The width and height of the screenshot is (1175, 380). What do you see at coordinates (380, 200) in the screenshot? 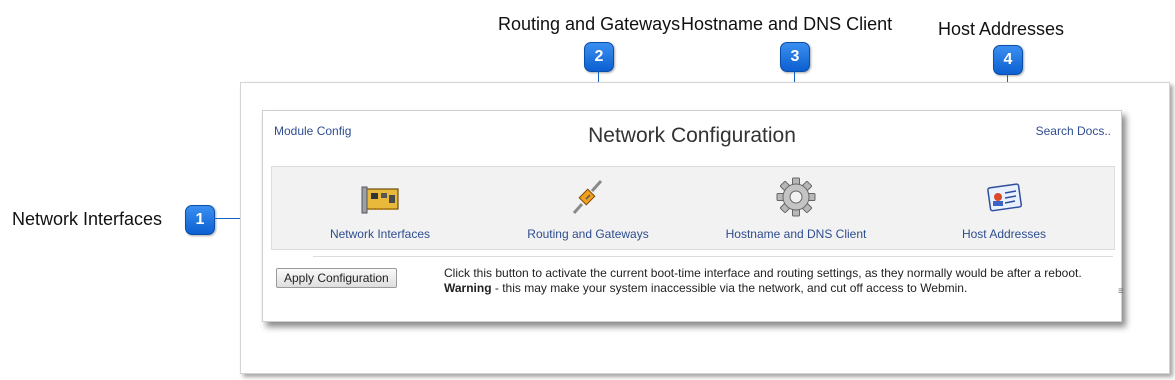
I see `network-card-icon` at bounding box center [380, 200].